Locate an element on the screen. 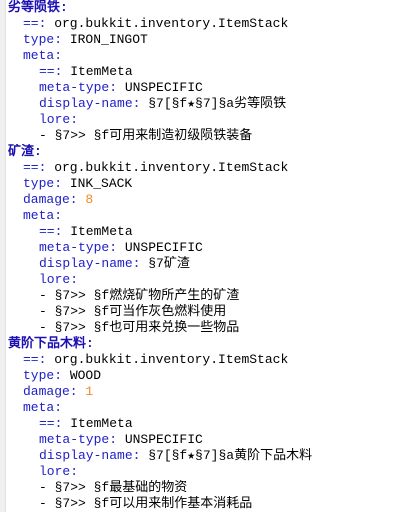 This screenshot has height=512, width=419. section-key: 劣等陨铁: is located at coordinates (38, 7).